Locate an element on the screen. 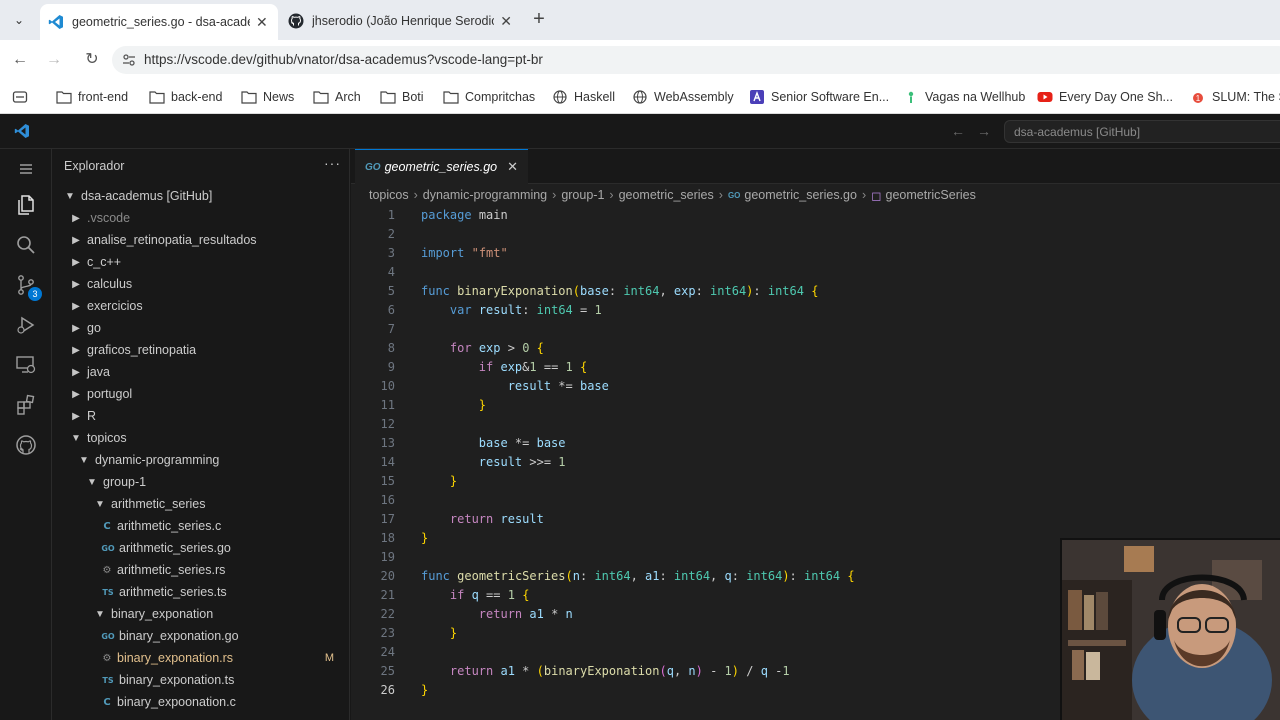  browser-tab-github: jhserodio (João Henrique Serodio) ✕ is located at coordinates (400, 21).